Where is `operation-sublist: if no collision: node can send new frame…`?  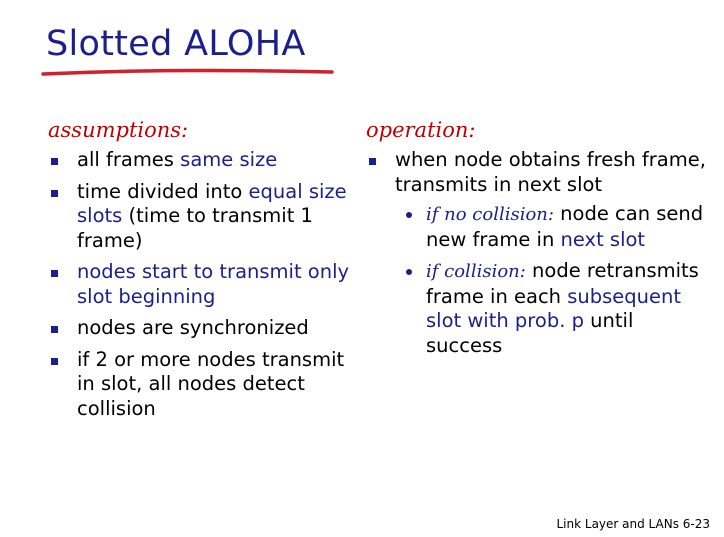
operation-sublist: if no collision: node can send new frame… is located at coordinates (553, 280).